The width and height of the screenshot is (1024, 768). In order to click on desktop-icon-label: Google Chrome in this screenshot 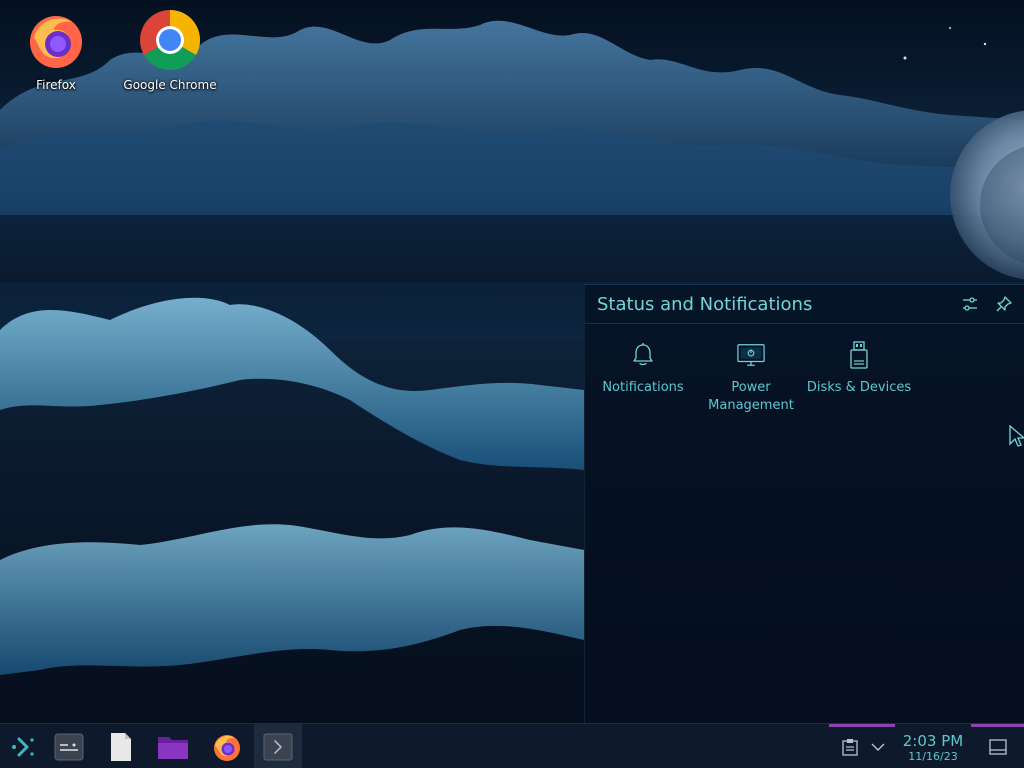, I will do `click(170, 85)`.